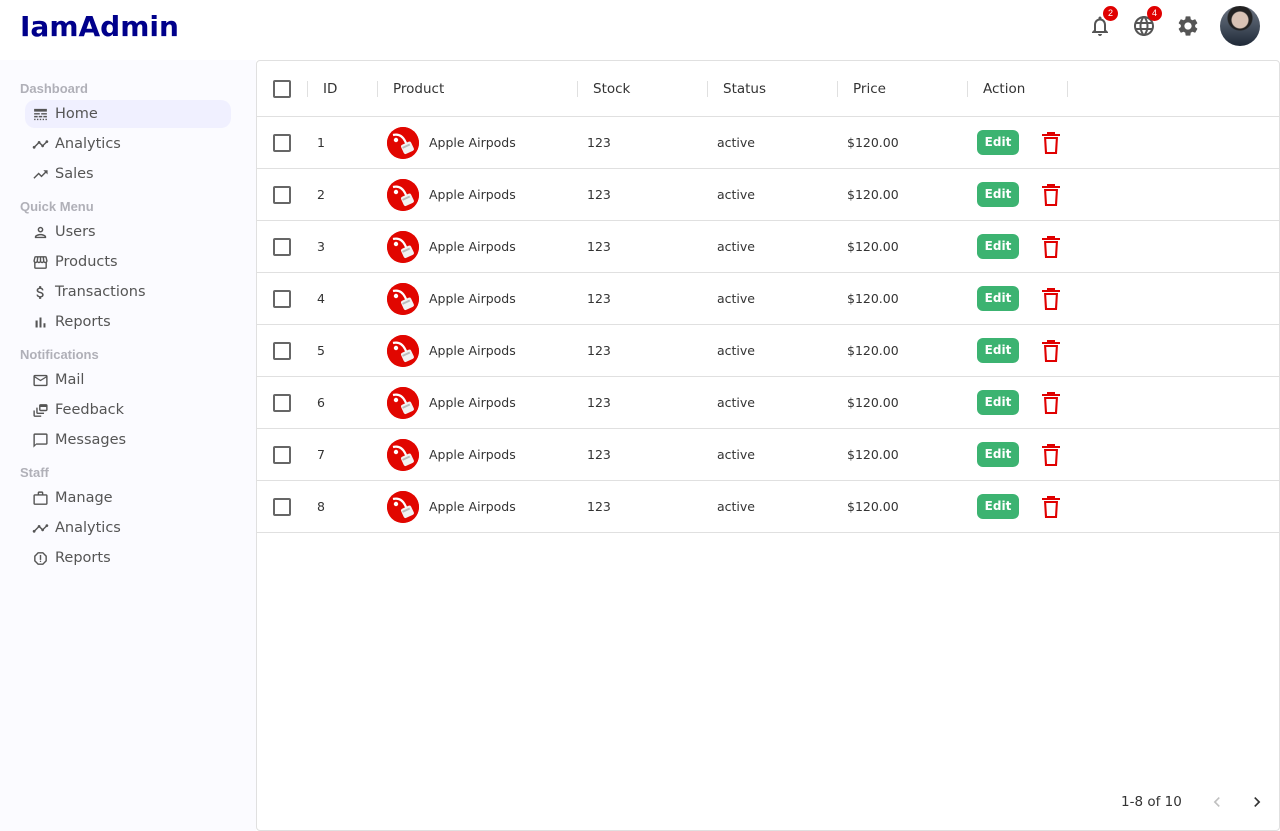 The image size is (1280, 831). What do you see at coordinates (128, 114) in the screenshot?
I see `sidebar-item-home: Home` at bounding box center [128, 114].